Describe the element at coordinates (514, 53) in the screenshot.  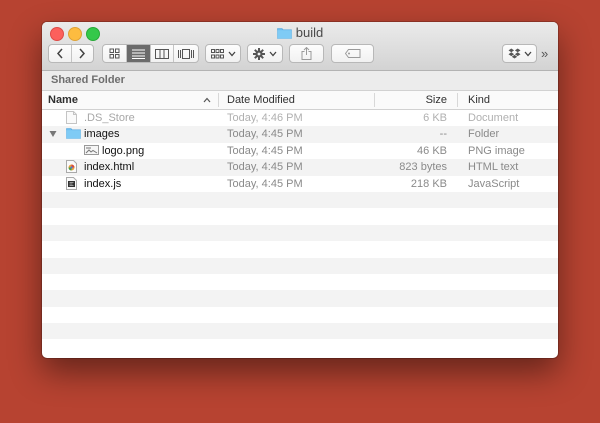
I see `dropbox-icon` at that location.